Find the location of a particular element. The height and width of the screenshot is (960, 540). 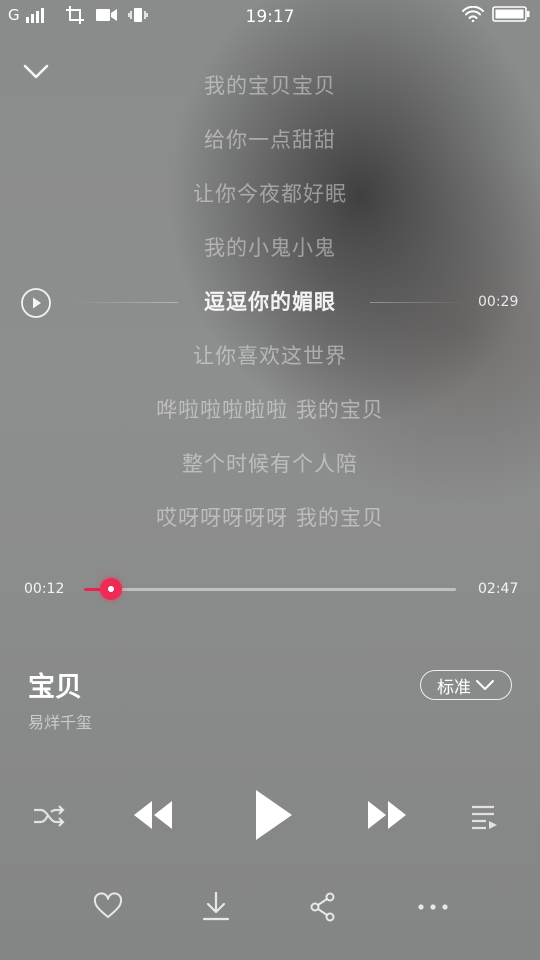

shuffle-button is located at coordinates (49, 816).